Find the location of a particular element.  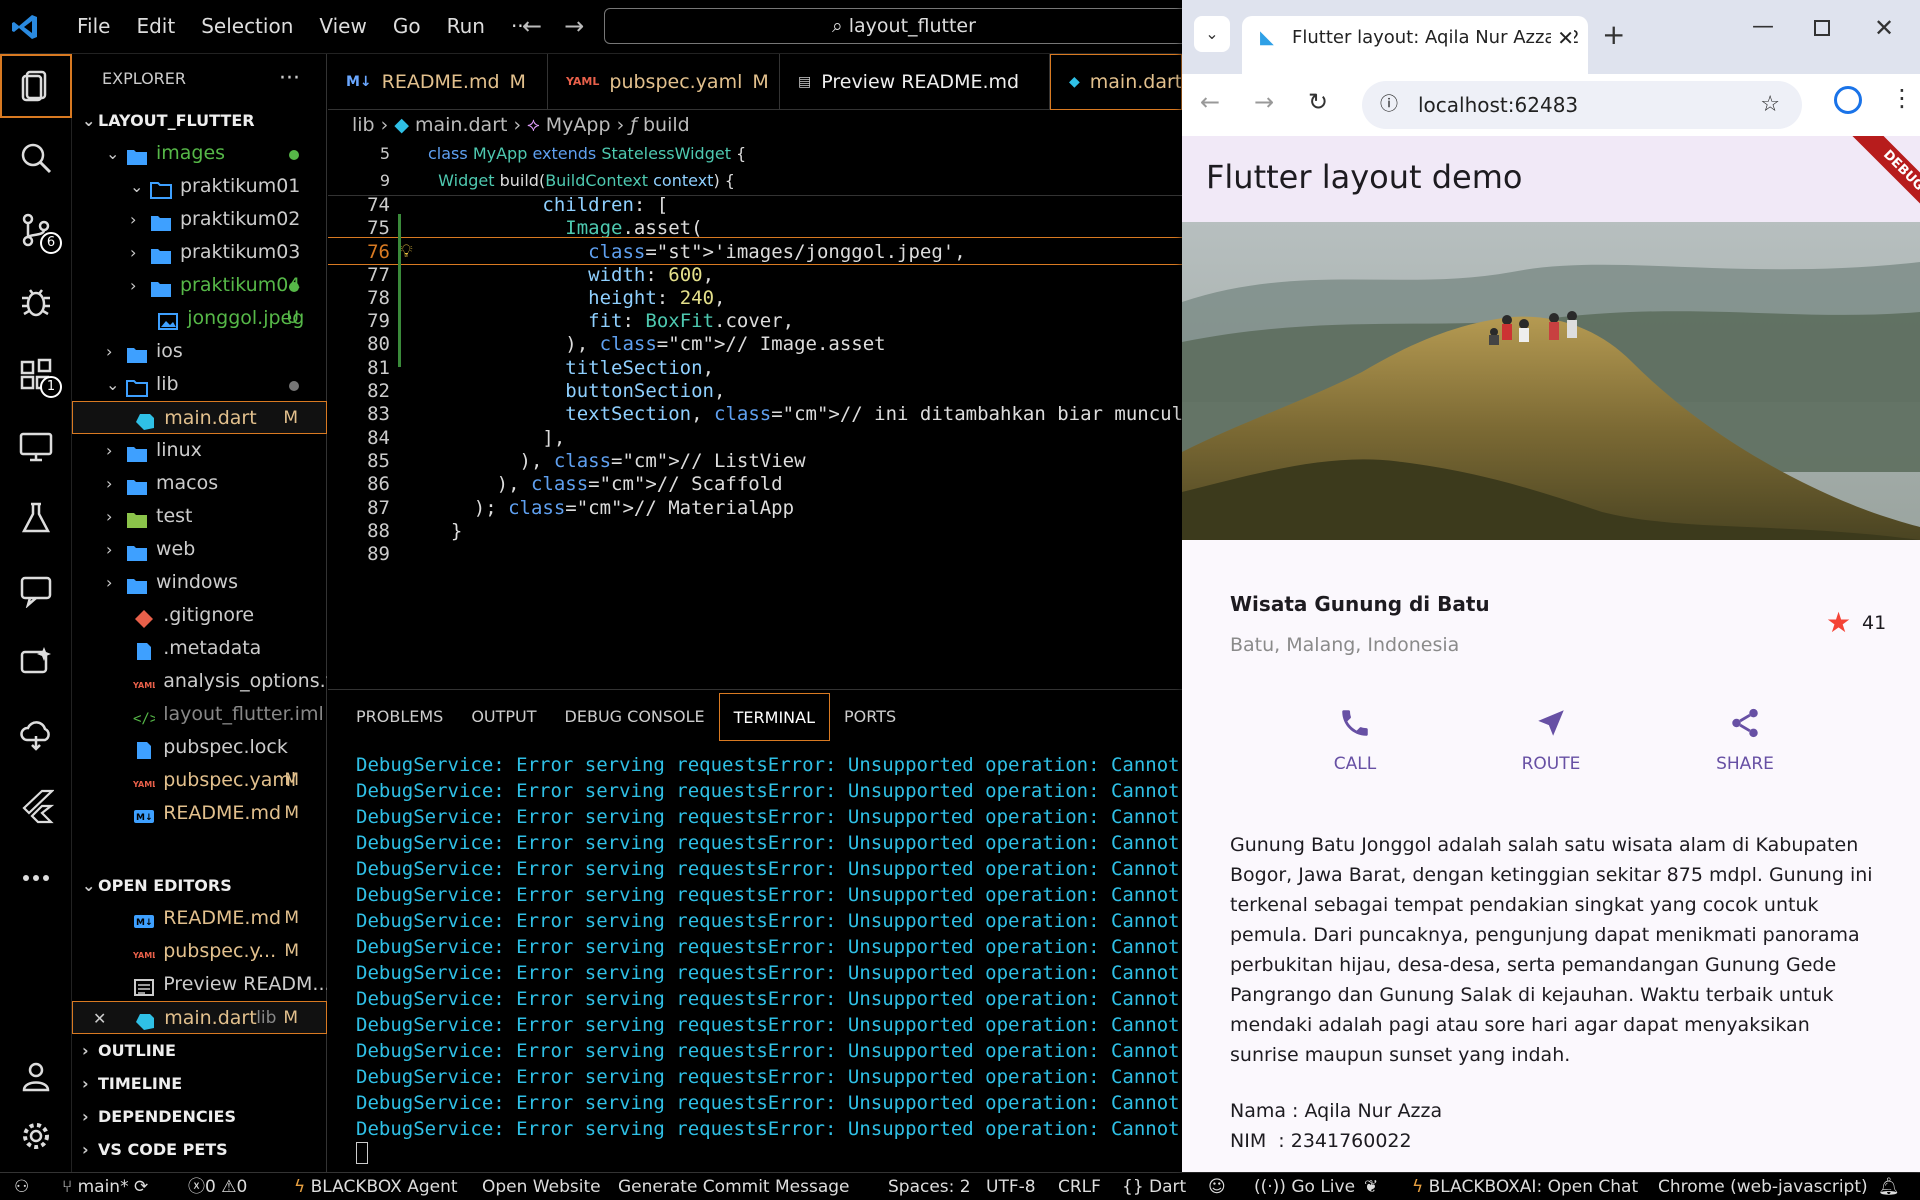

extensions-icon: 1 is located at coordinates (36, 374).